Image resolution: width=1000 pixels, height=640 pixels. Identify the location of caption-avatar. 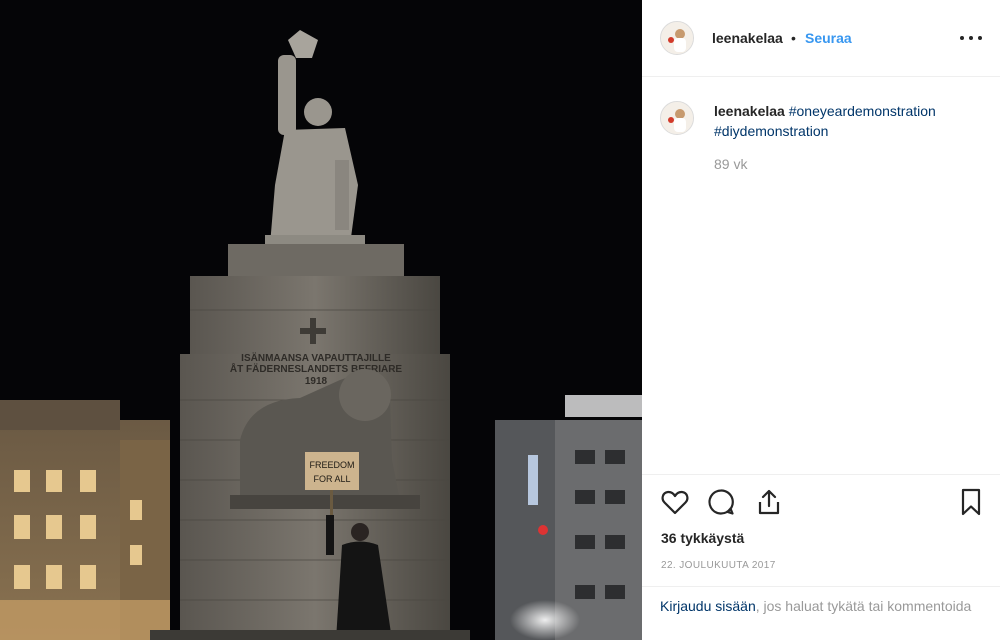
(677, 118).